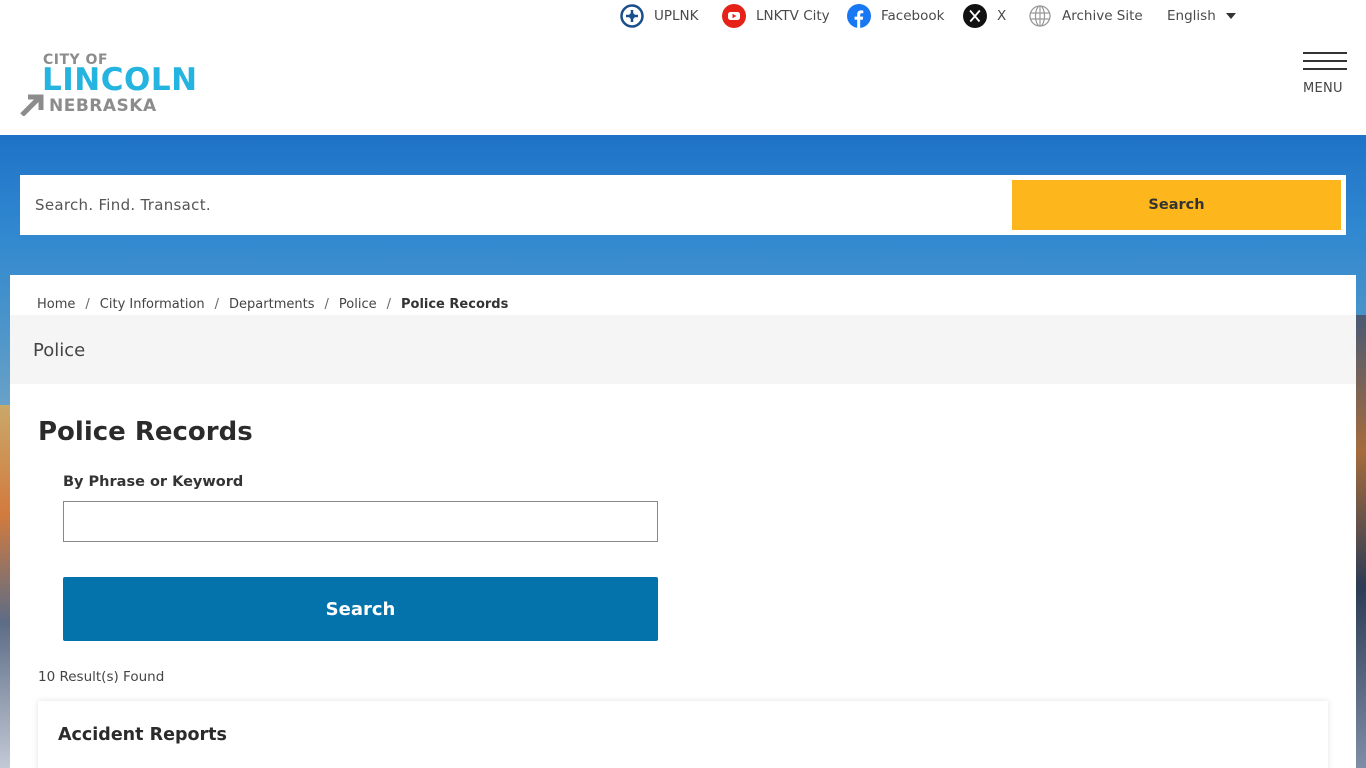 This screenshot has height=768, width=1366. I want to click on uplnk-link: UPLNK, so click(659, 16).